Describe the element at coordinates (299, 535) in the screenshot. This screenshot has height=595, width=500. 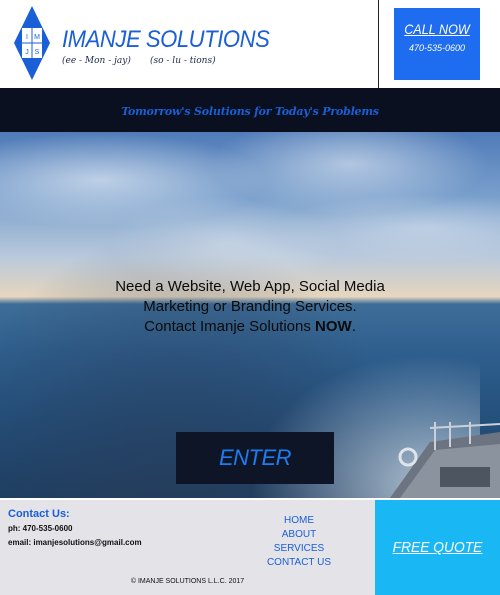
I see `nav-link-about: ABOUT` at that location.